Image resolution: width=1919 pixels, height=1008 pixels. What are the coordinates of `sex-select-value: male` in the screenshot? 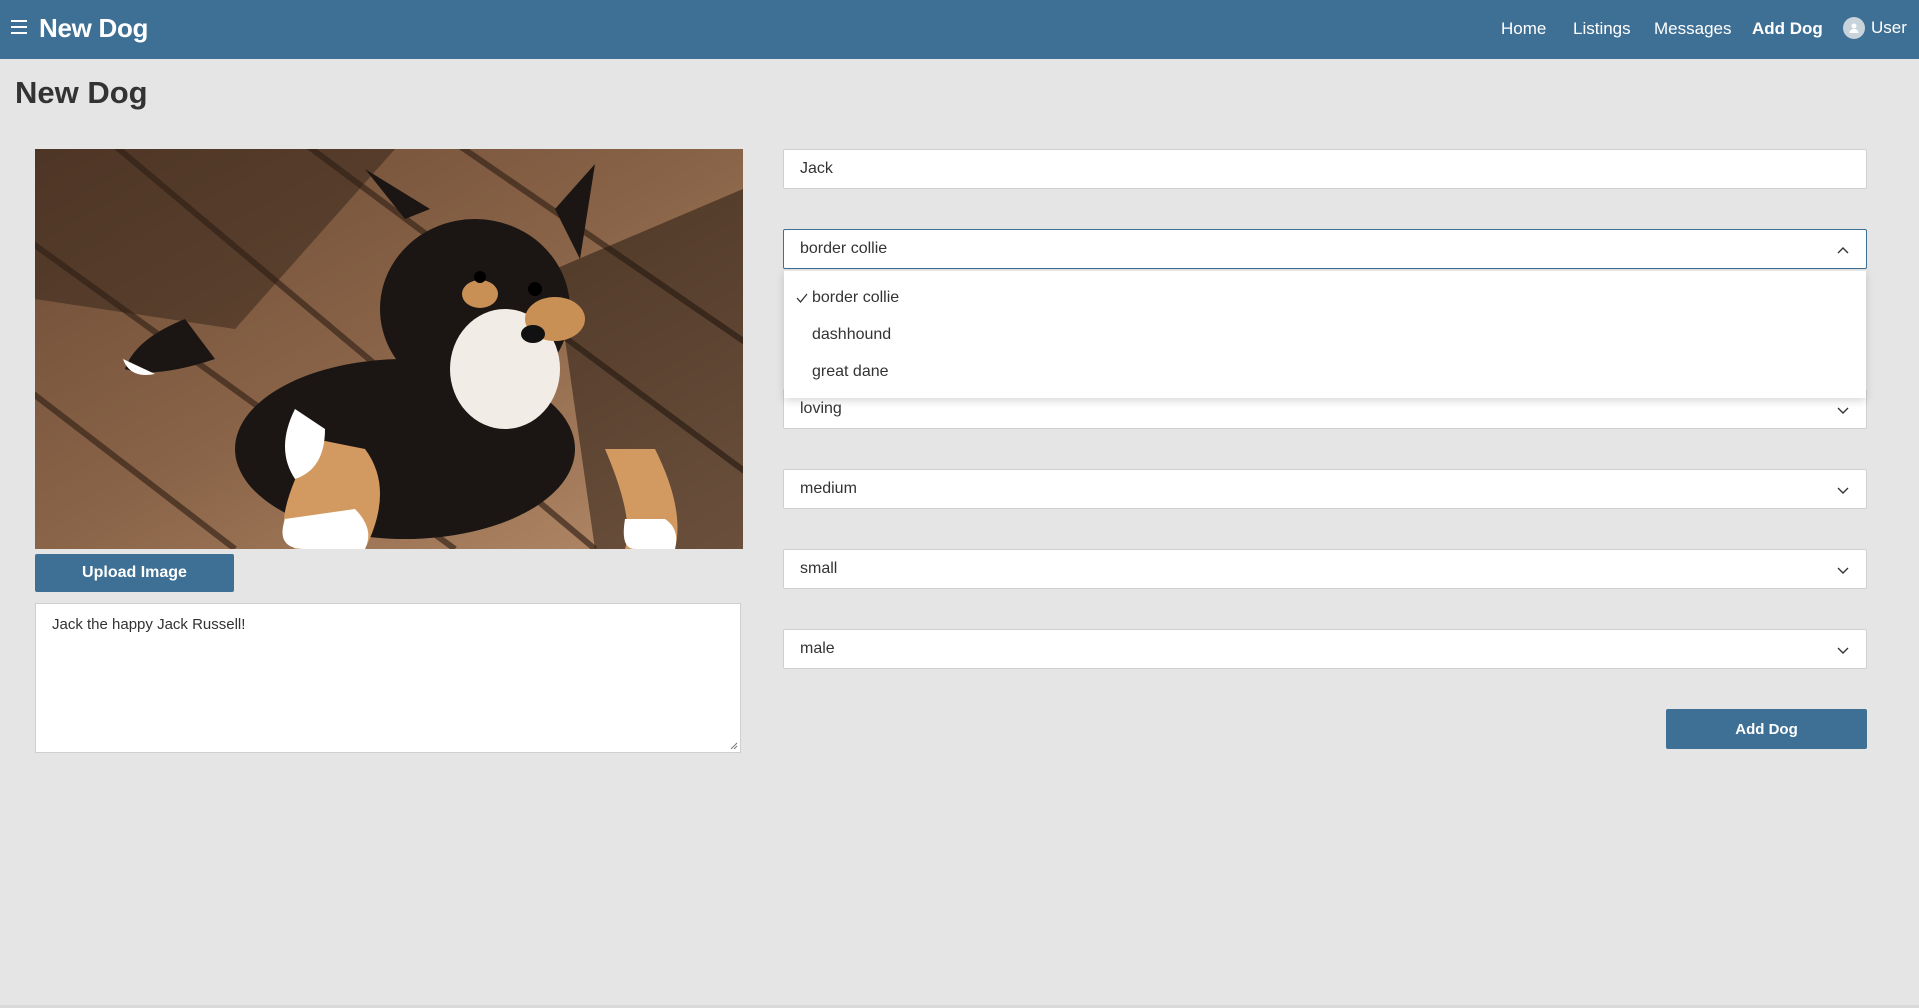 It's located at (817, 648).